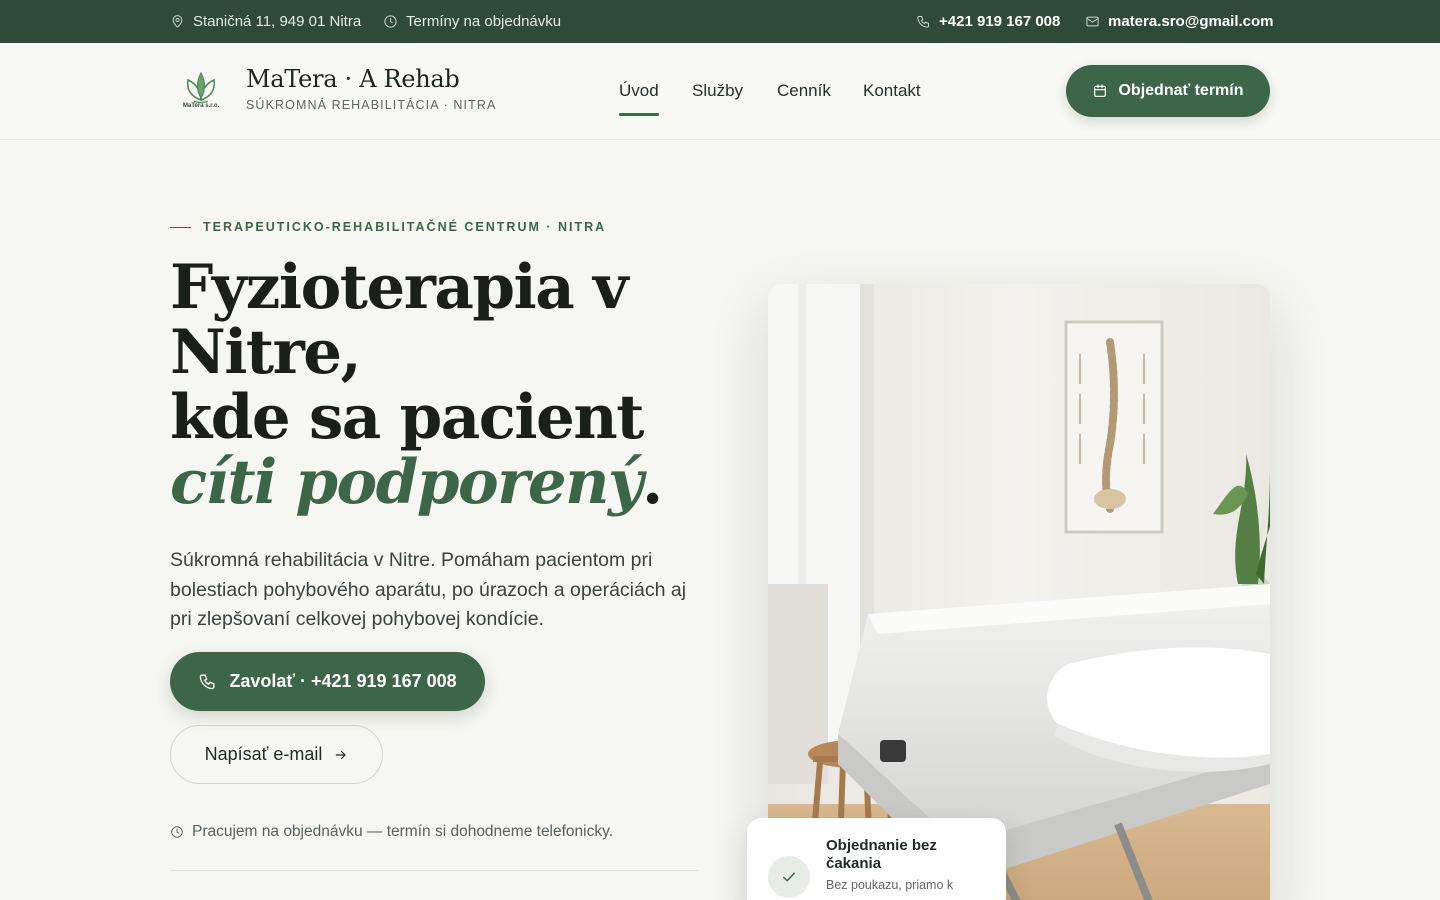  What do you see at coordinates (399, 320) in the screenshot?
I see `headline-line-1: Fyzioterapia v Nitre,` at bounding box center [399, 320].